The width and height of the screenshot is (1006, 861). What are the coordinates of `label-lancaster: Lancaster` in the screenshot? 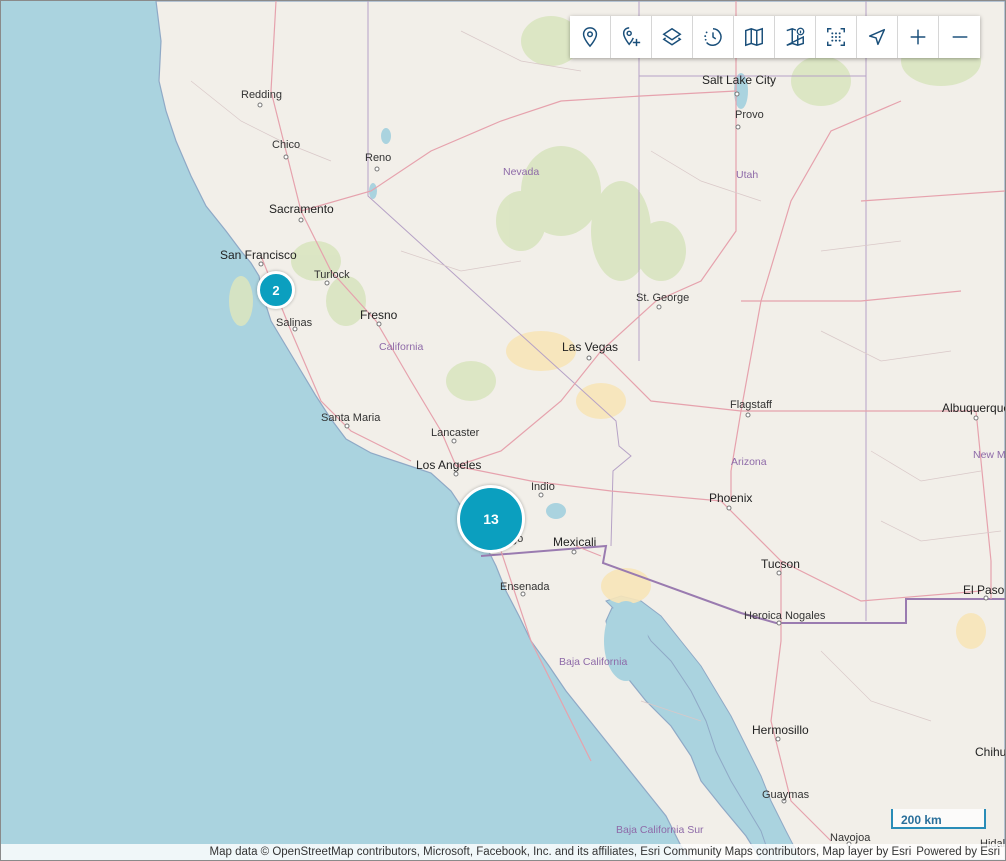 It's located at (455, 433).